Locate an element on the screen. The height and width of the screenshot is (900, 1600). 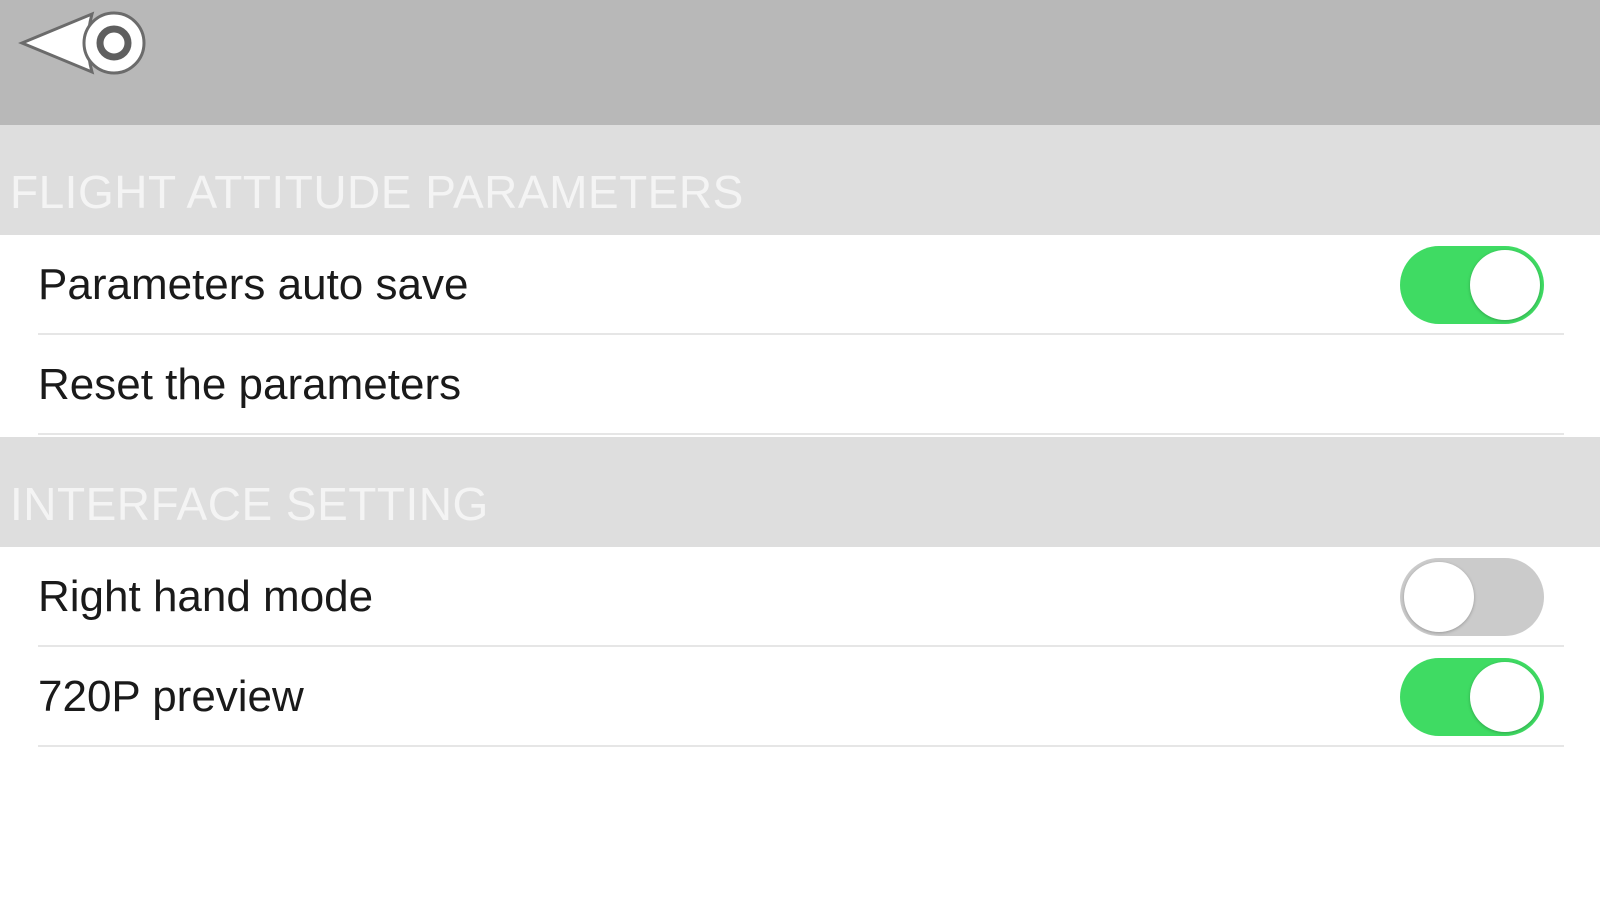
section-title: INTERFACE SETTING is located at coordinates (249, 504).